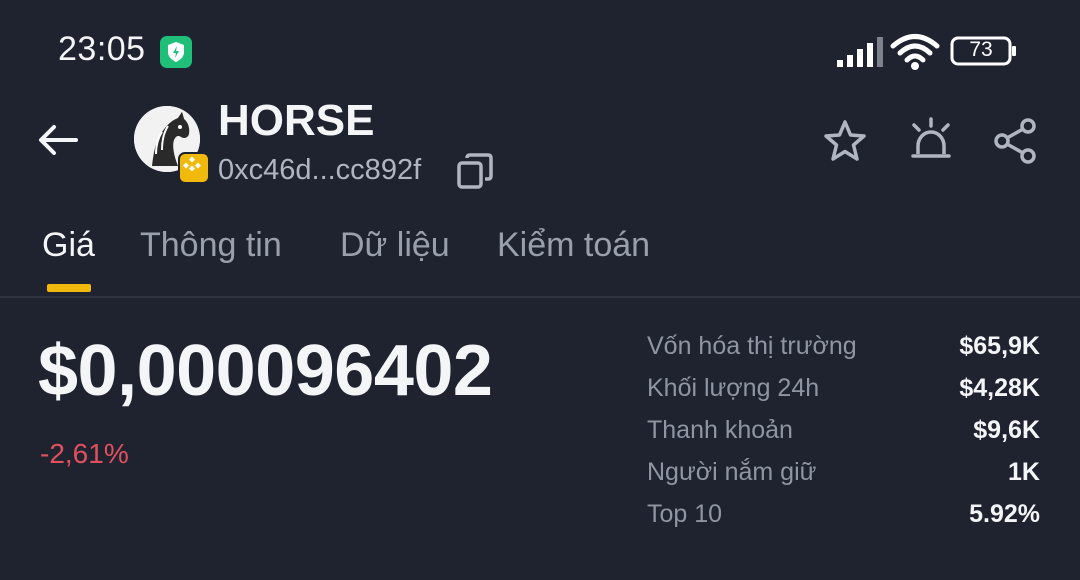 Image resolution: width=1080 pixels, height=580 pixels. What do you see at coordinates (1006, 430) in the screenshot?
I see `stat-value: $9,6K` at bounding box center [1006, 430].